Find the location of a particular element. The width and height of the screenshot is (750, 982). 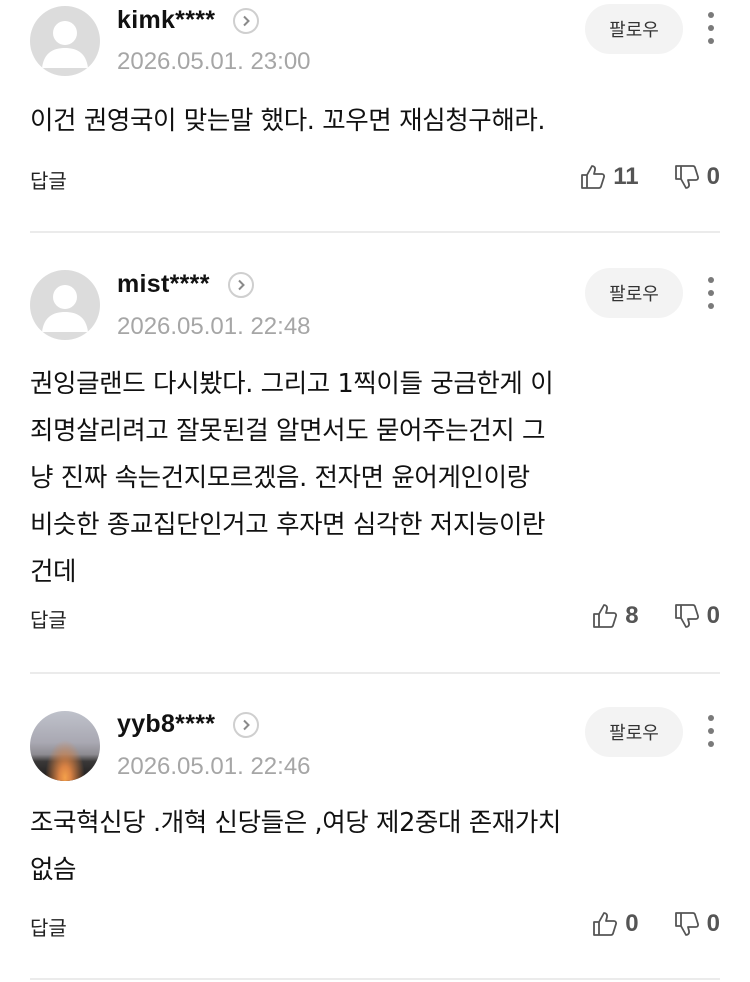

comment-line: 건데 is located at coordinates (53, 572).